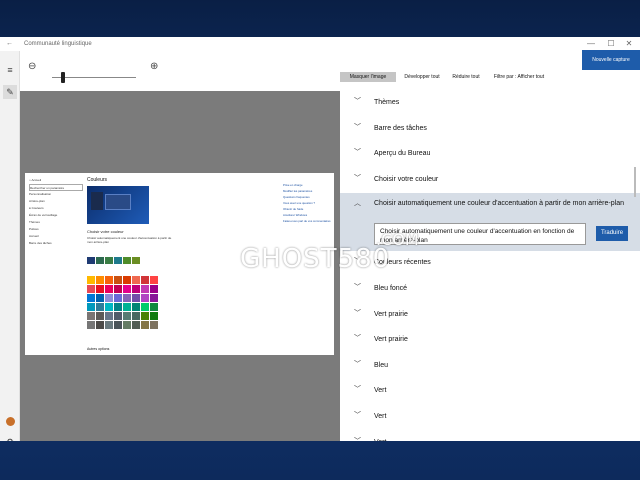 Image resolution: width=640 pixels, height=480 pixels. I want to click on zoom-in-icon: ⊕, so click(154, 66).